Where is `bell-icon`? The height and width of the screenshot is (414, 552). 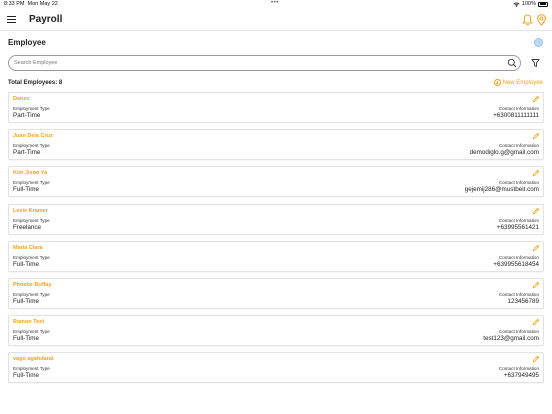
bell-icon is located at coordinates (527, 20).